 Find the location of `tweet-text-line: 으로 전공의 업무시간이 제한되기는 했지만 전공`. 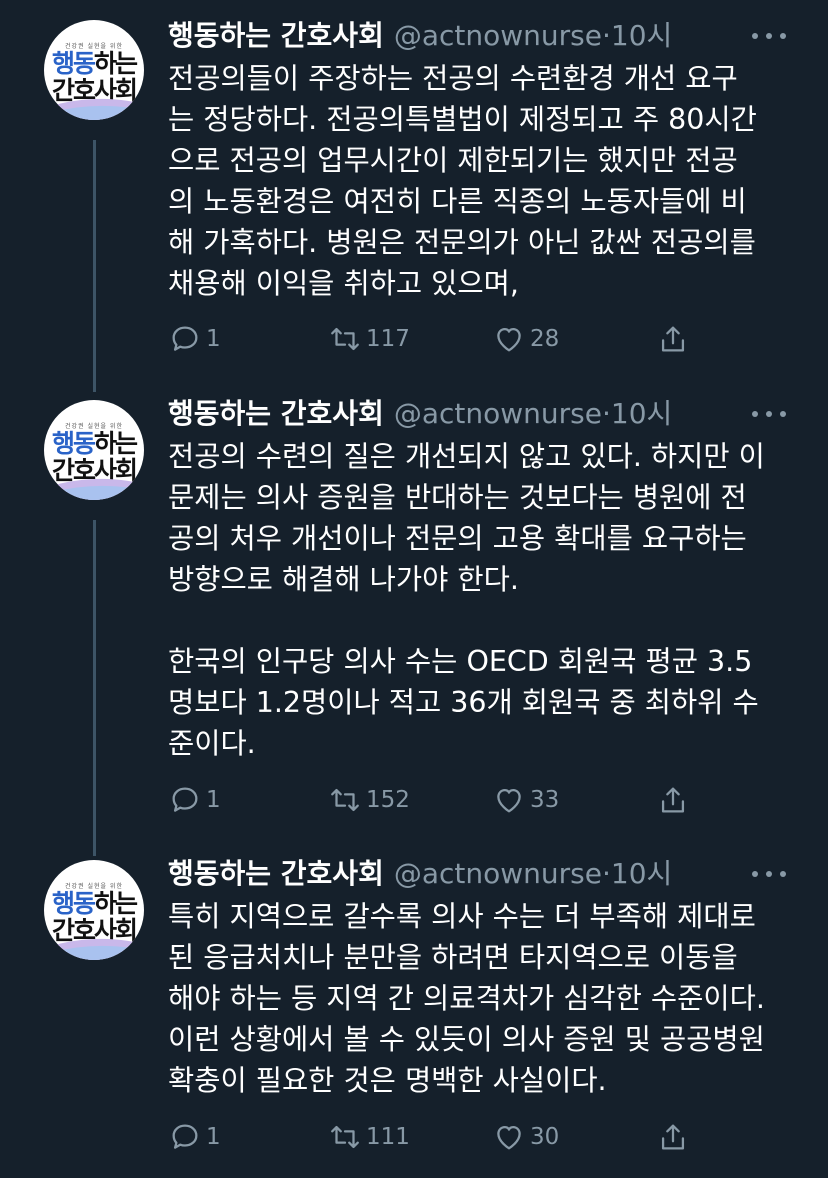

tweet-text-line: 으로 전공의 업무시간이 제한되기는 했지만 전공 is located at coordinates (453, 160).